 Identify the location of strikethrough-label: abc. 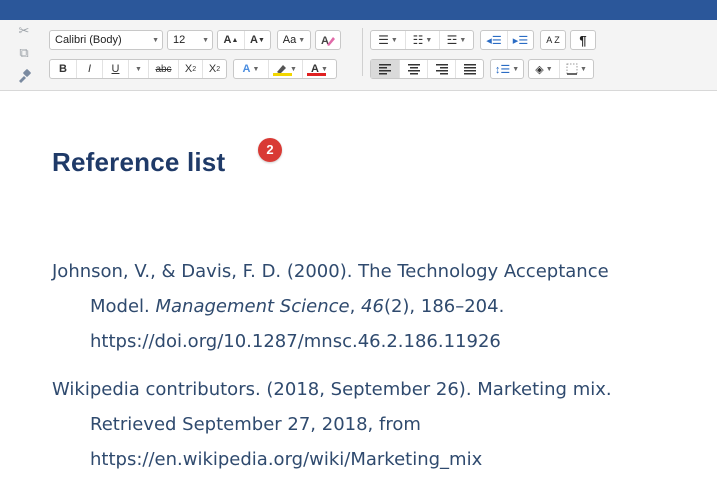
(163, 69).